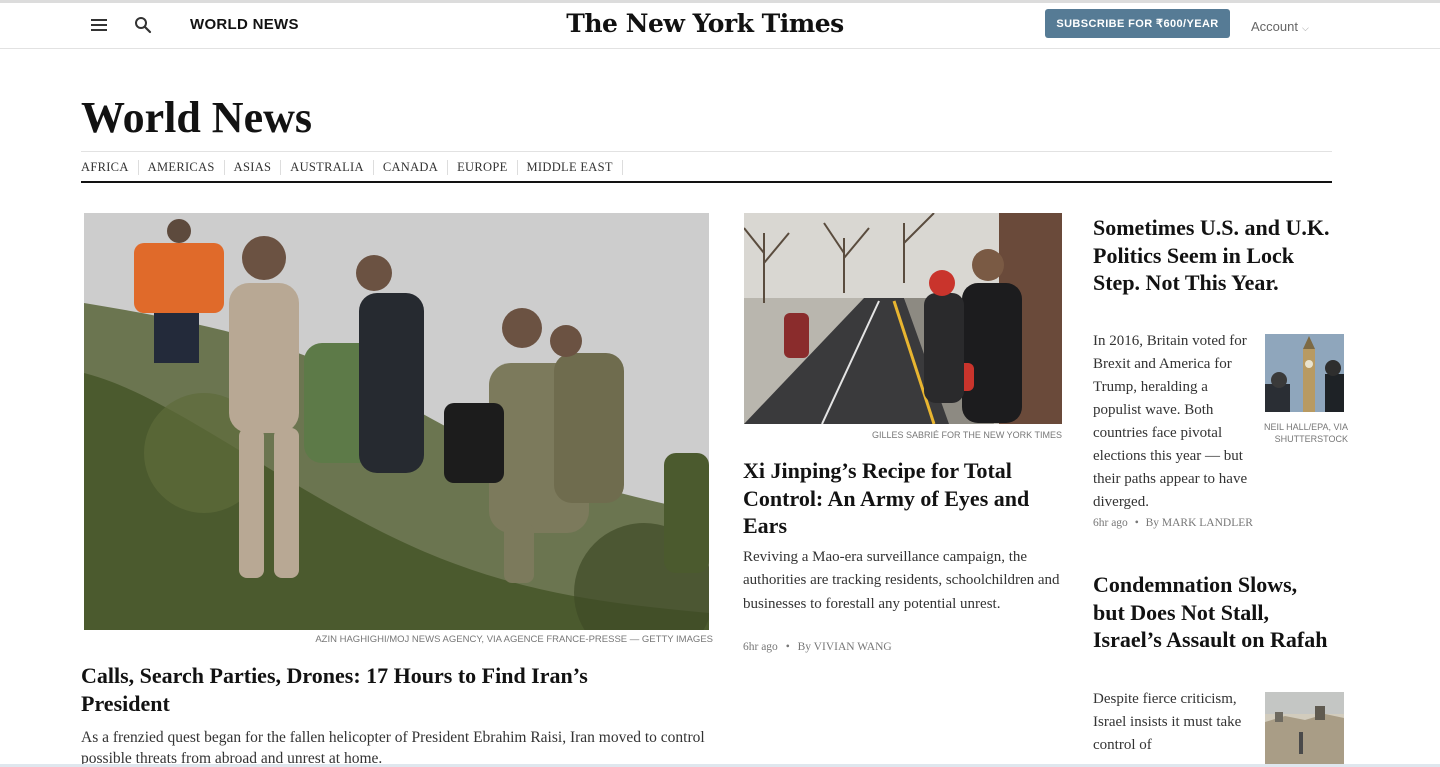 Image resolution: width=1440 pixels, height=767 pixels. What do you see at coordinates (143, 25) in the screenshot?
I see `search-icon` at bounding box center [143, 25].